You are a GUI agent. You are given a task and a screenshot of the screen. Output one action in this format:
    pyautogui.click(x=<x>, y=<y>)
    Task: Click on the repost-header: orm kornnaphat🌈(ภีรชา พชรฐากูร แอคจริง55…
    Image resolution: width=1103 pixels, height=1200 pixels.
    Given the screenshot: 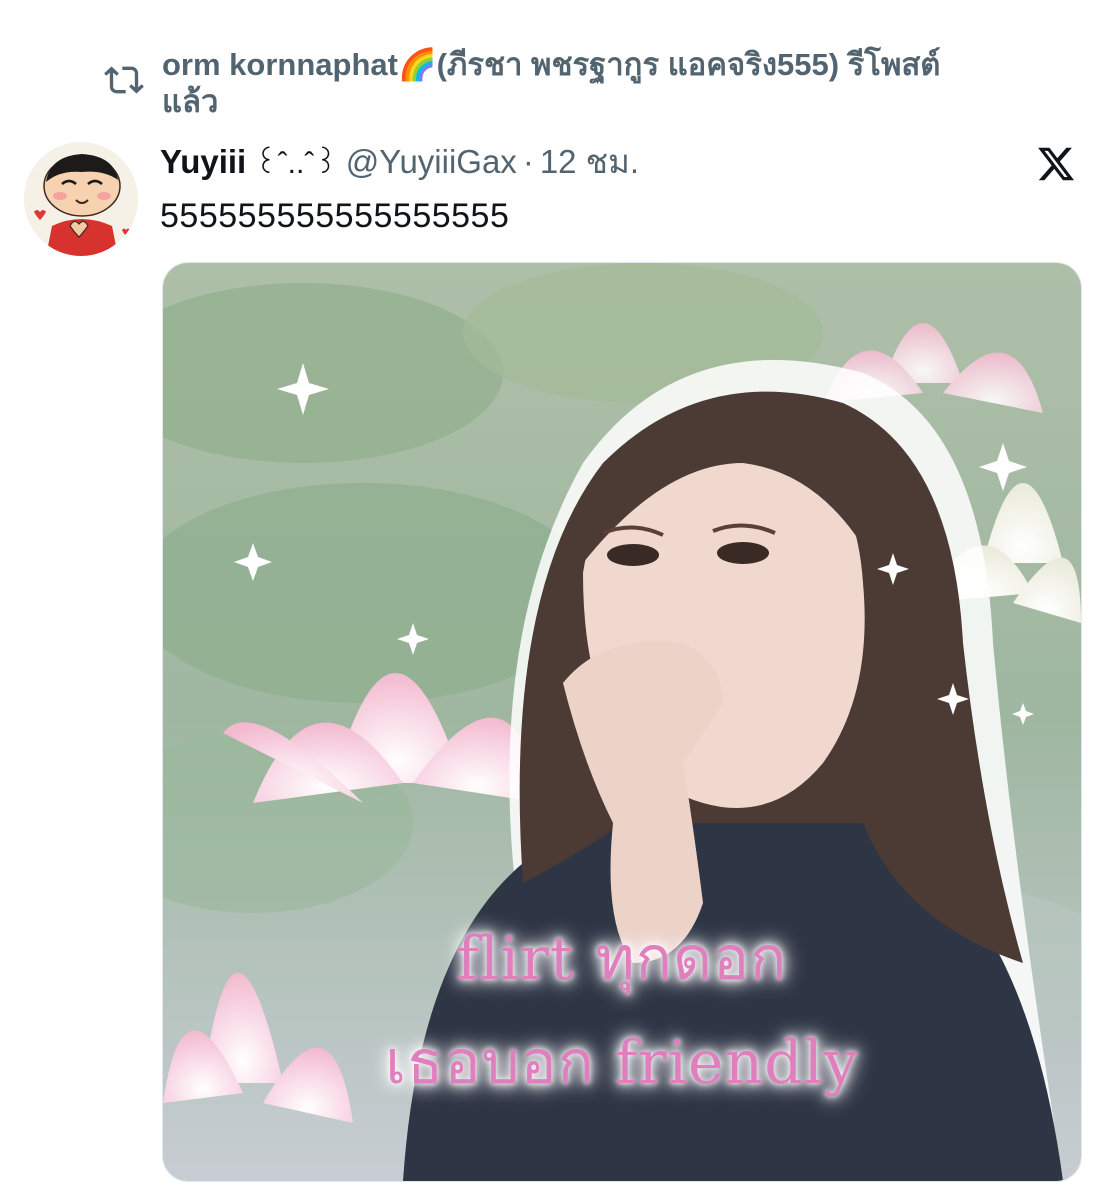 What is the action you would take?
    pyautogui.click(x=584, y=83)
    